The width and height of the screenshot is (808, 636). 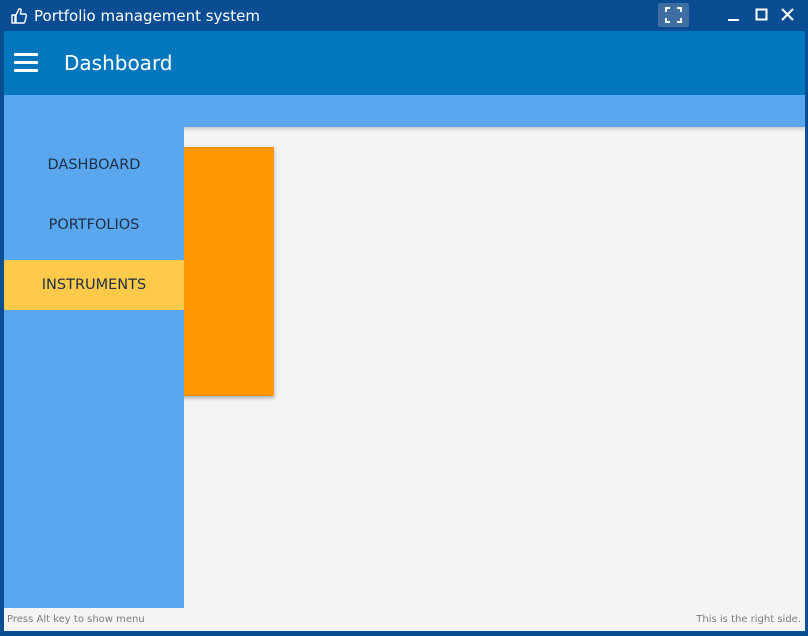 What do you see at coordinates (404, 15) in the screenshot?
I see `window-titlebar: Portfolio management system` at bounding box center [404, 15].